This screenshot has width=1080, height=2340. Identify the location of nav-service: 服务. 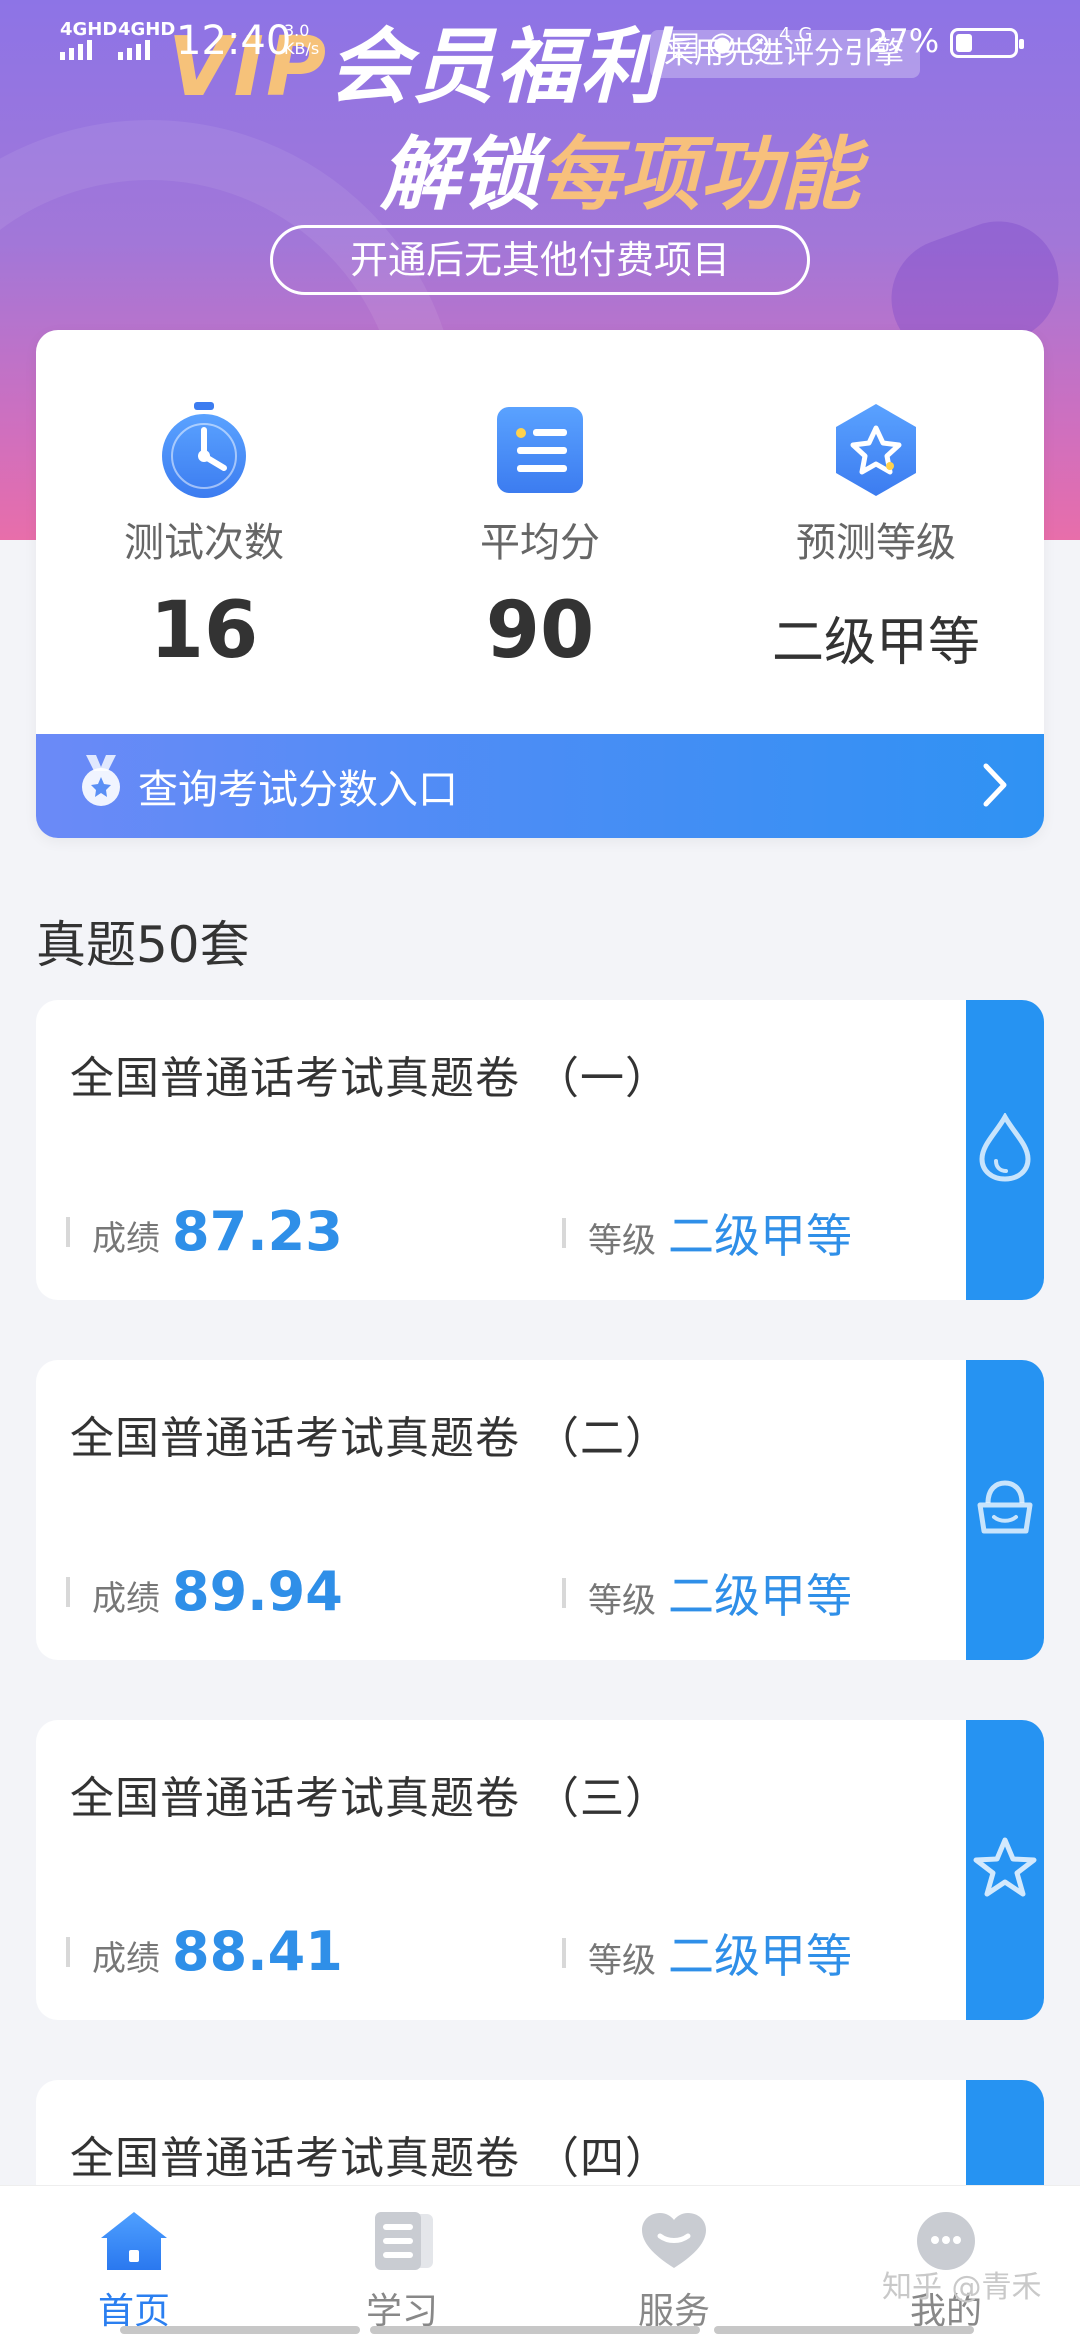
(674, 2272).